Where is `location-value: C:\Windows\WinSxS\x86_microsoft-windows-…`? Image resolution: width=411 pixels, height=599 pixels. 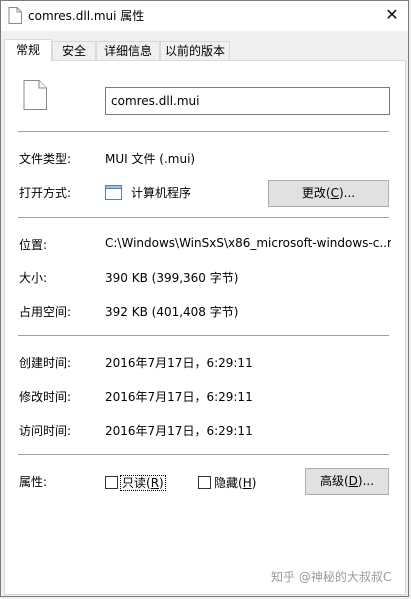 location-value: C:\Windows\WinSxS\x86_microsoft-windows-… is located at coordinates (248, 243).